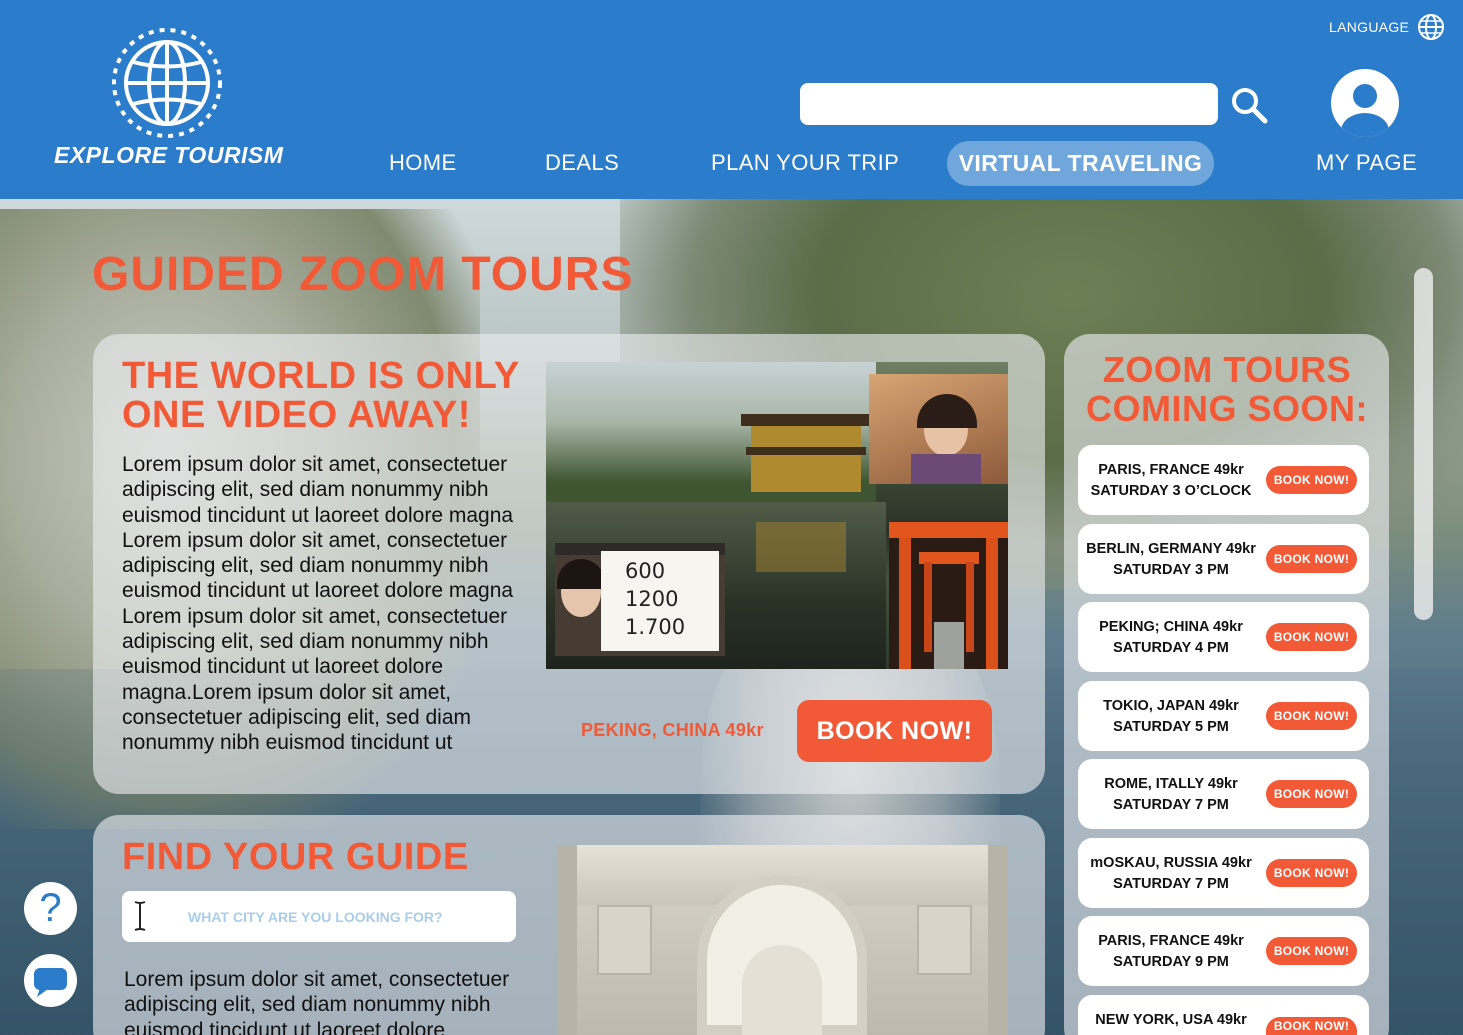  What do you see at coordinates (50, 980) in the screenshot?
I see `chat-icon` at bounding box center [50, 980].